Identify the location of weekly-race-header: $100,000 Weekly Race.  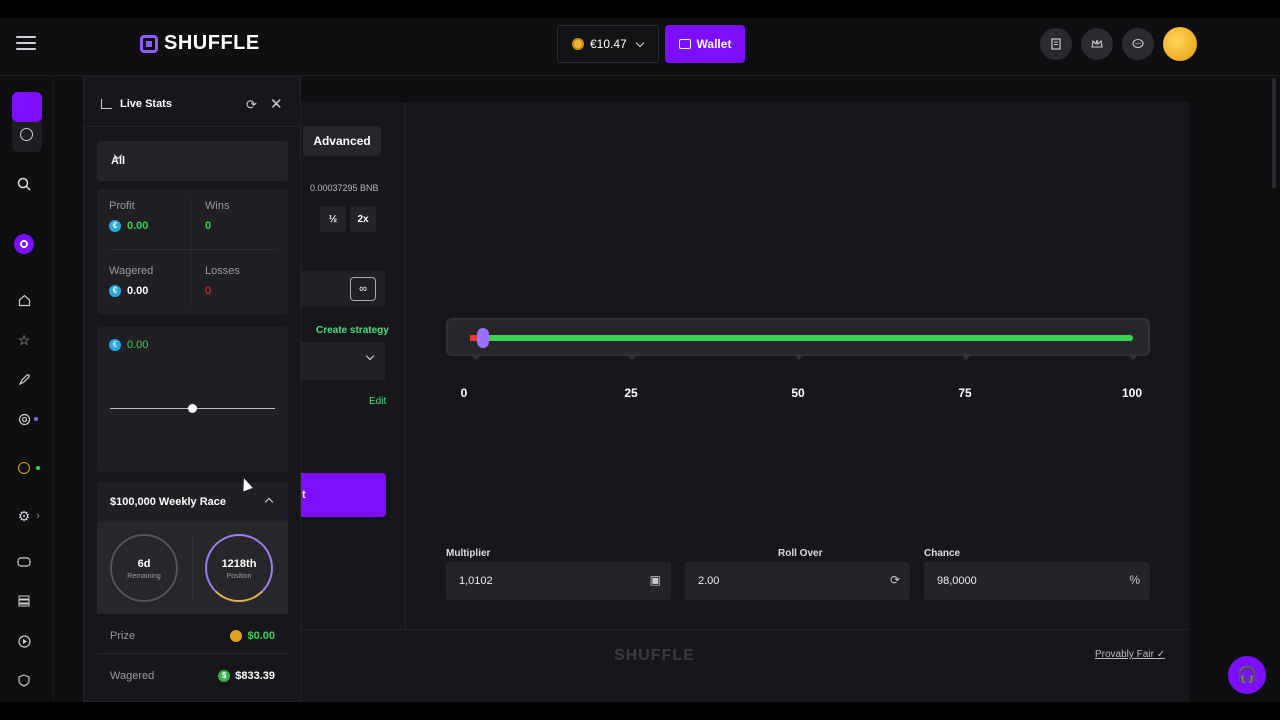
(192, 502).